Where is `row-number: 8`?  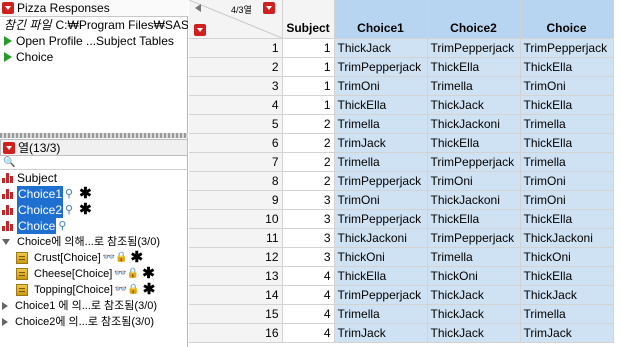
row-number: 8 is located at coordinates (236, 181).